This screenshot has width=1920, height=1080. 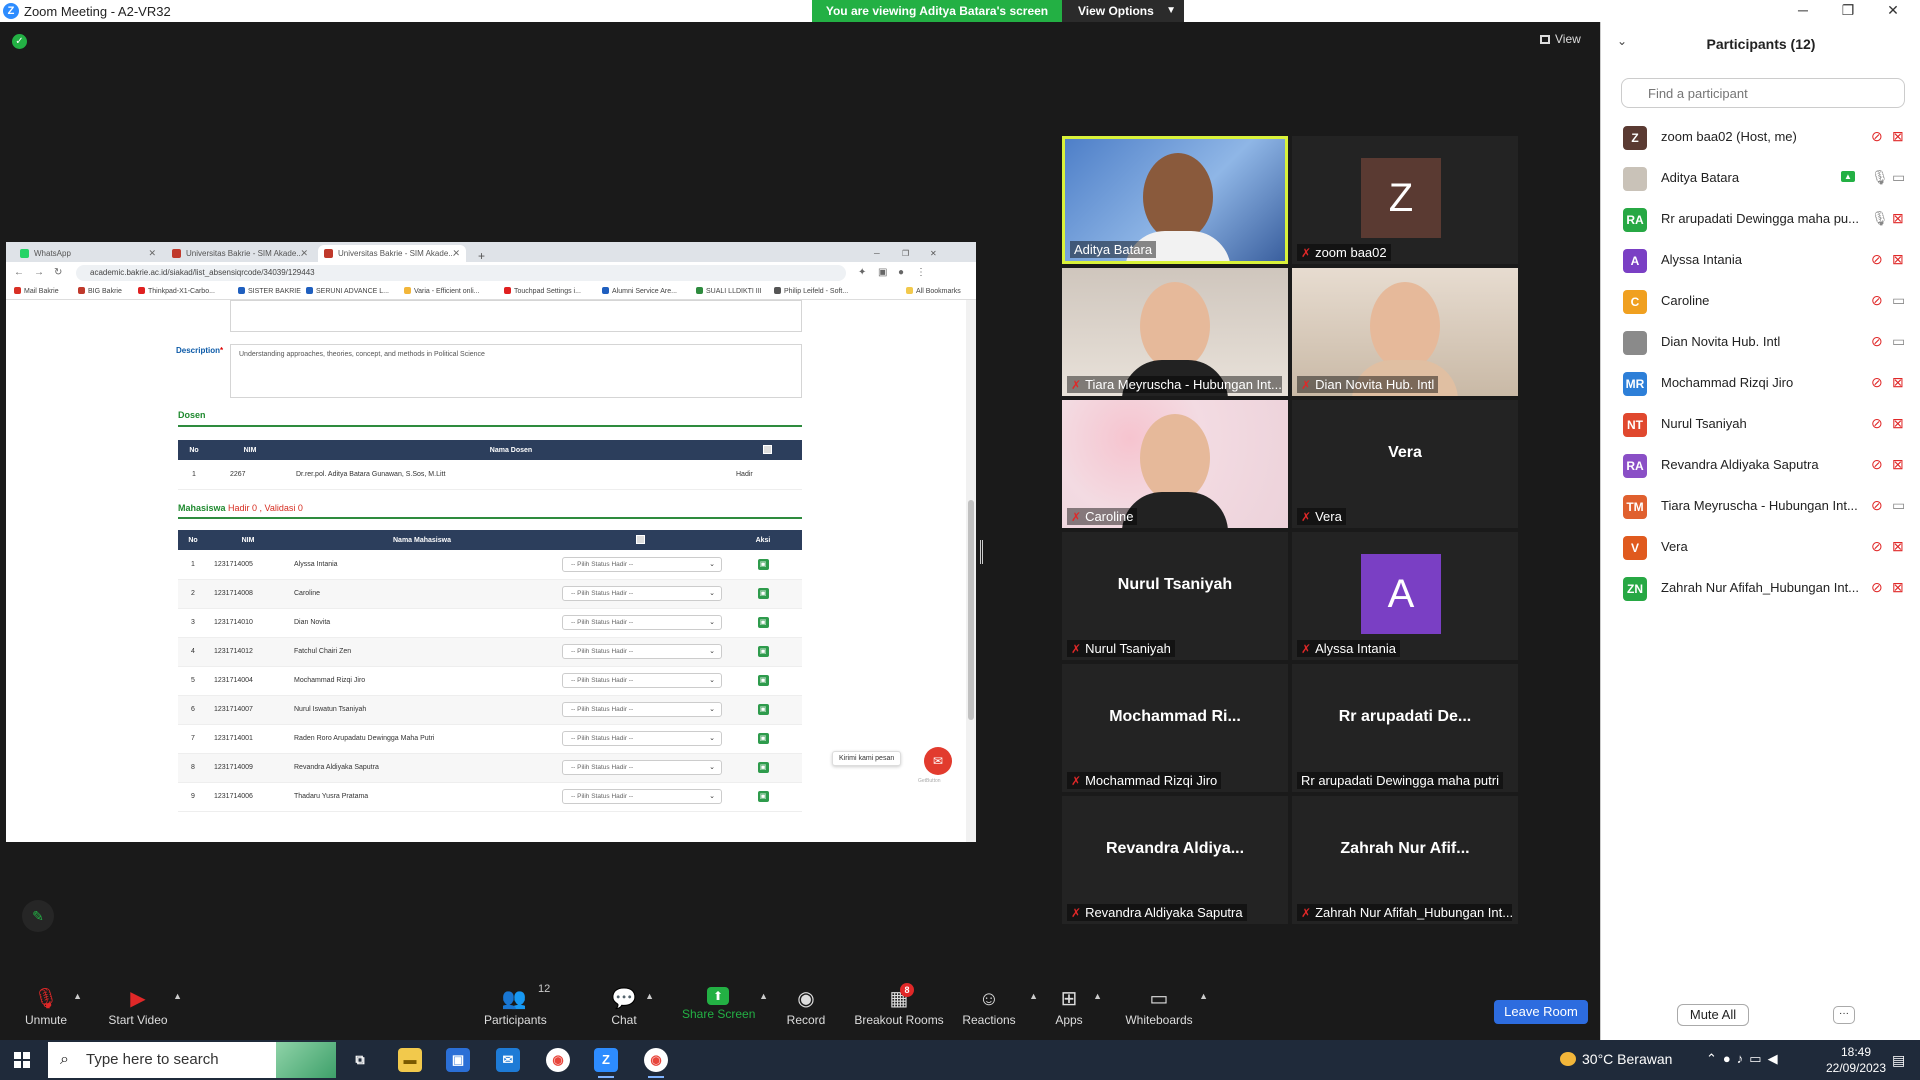 I want to click on menu-icon: ⋮, so click(x=921, y=272).